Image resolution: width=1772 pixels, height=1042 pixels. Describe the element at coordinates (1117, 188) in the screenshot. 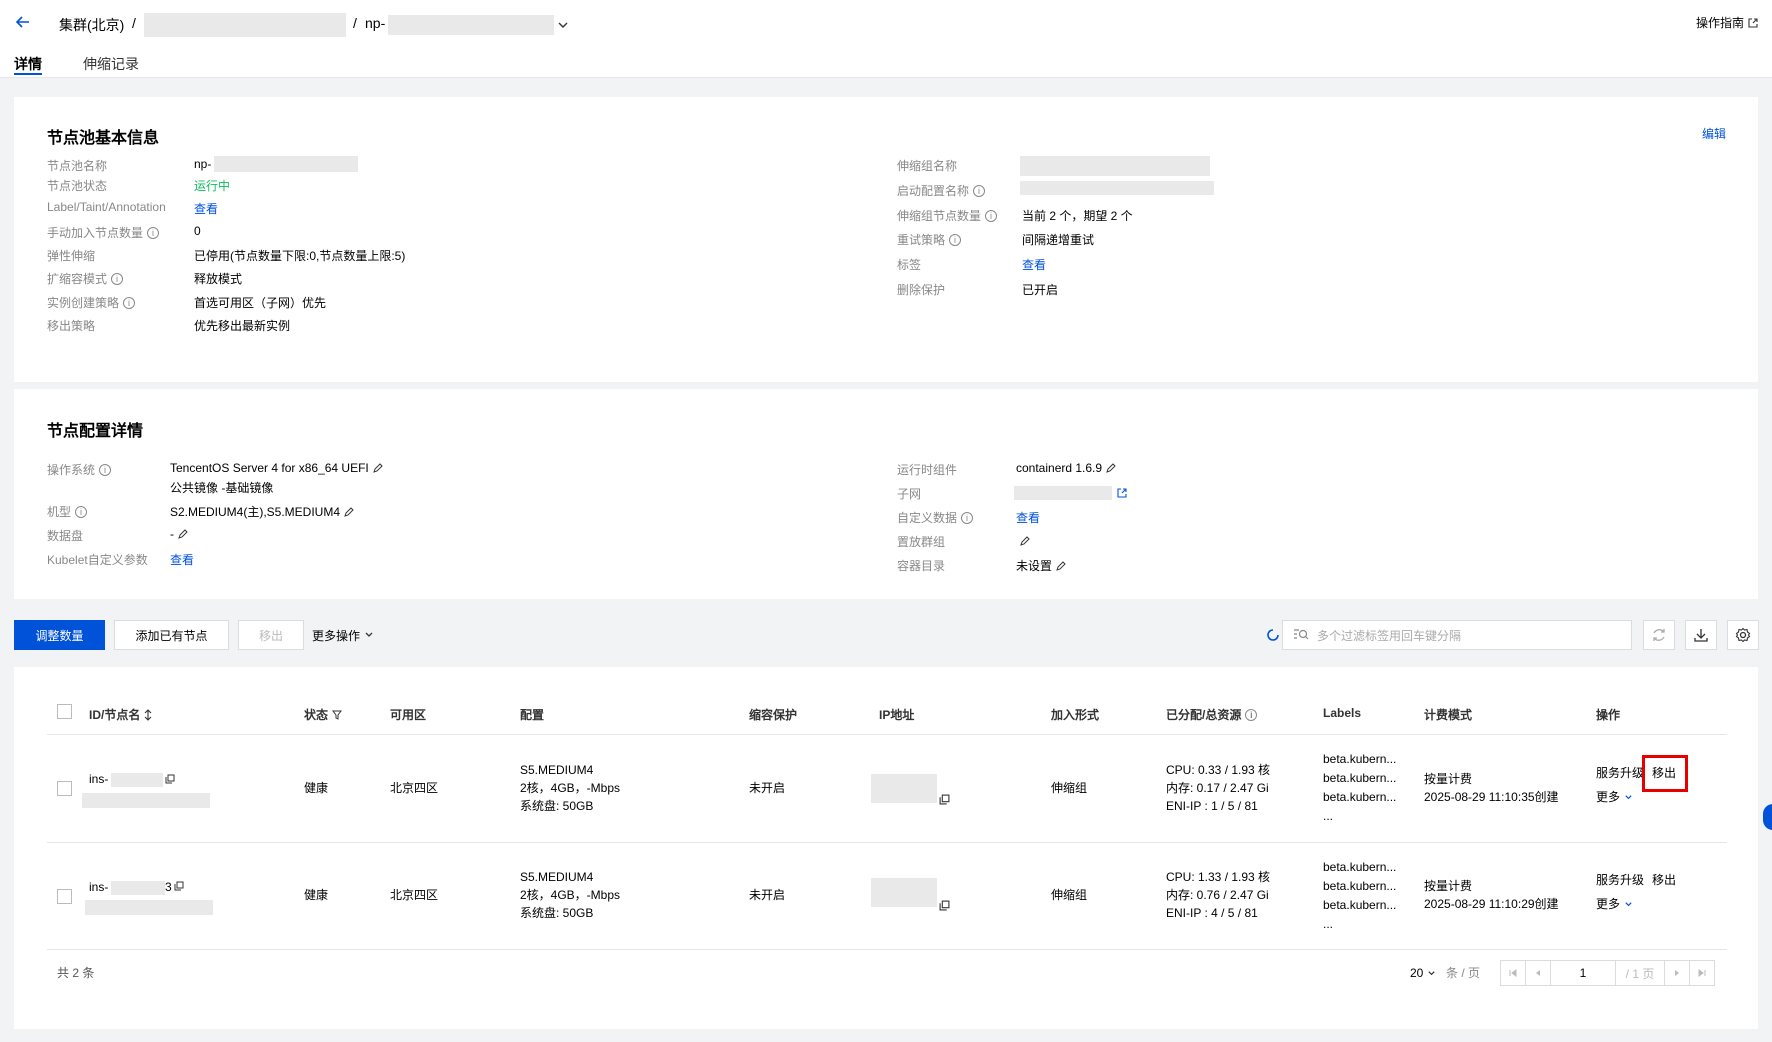

I see `redacted-value` at that location.